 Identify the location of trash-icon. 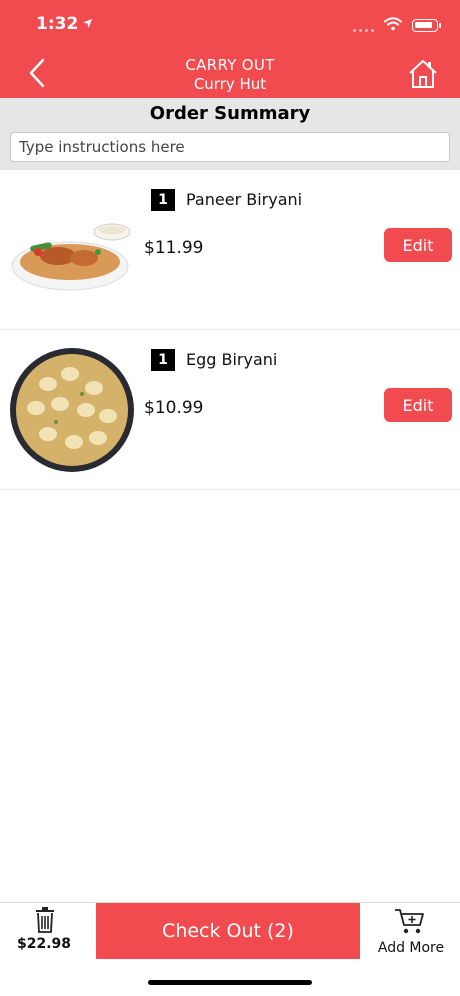
(45, 920).